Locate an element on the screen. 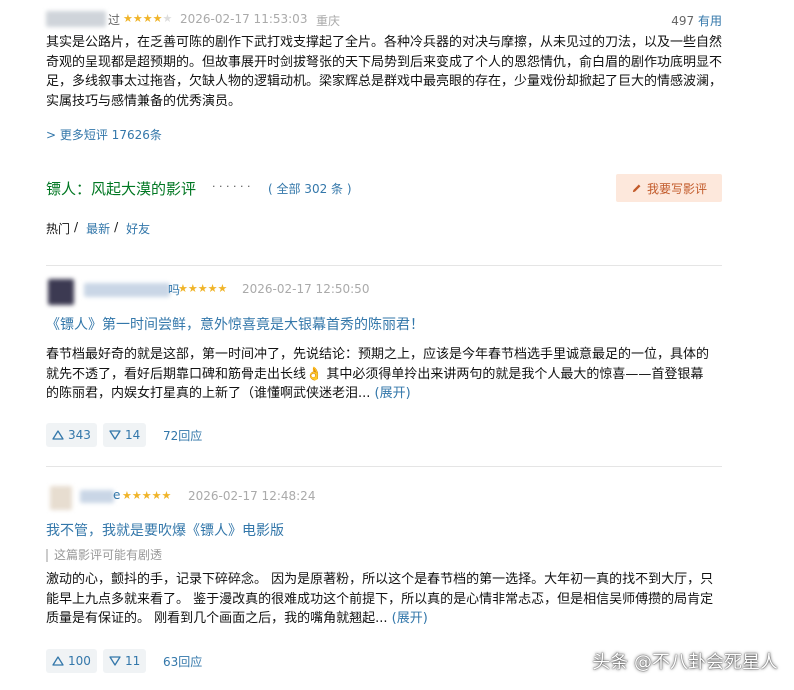 The height and width of the screenshot is (690, 794). upvote-count: 100 is located at coordinates (79, 661).